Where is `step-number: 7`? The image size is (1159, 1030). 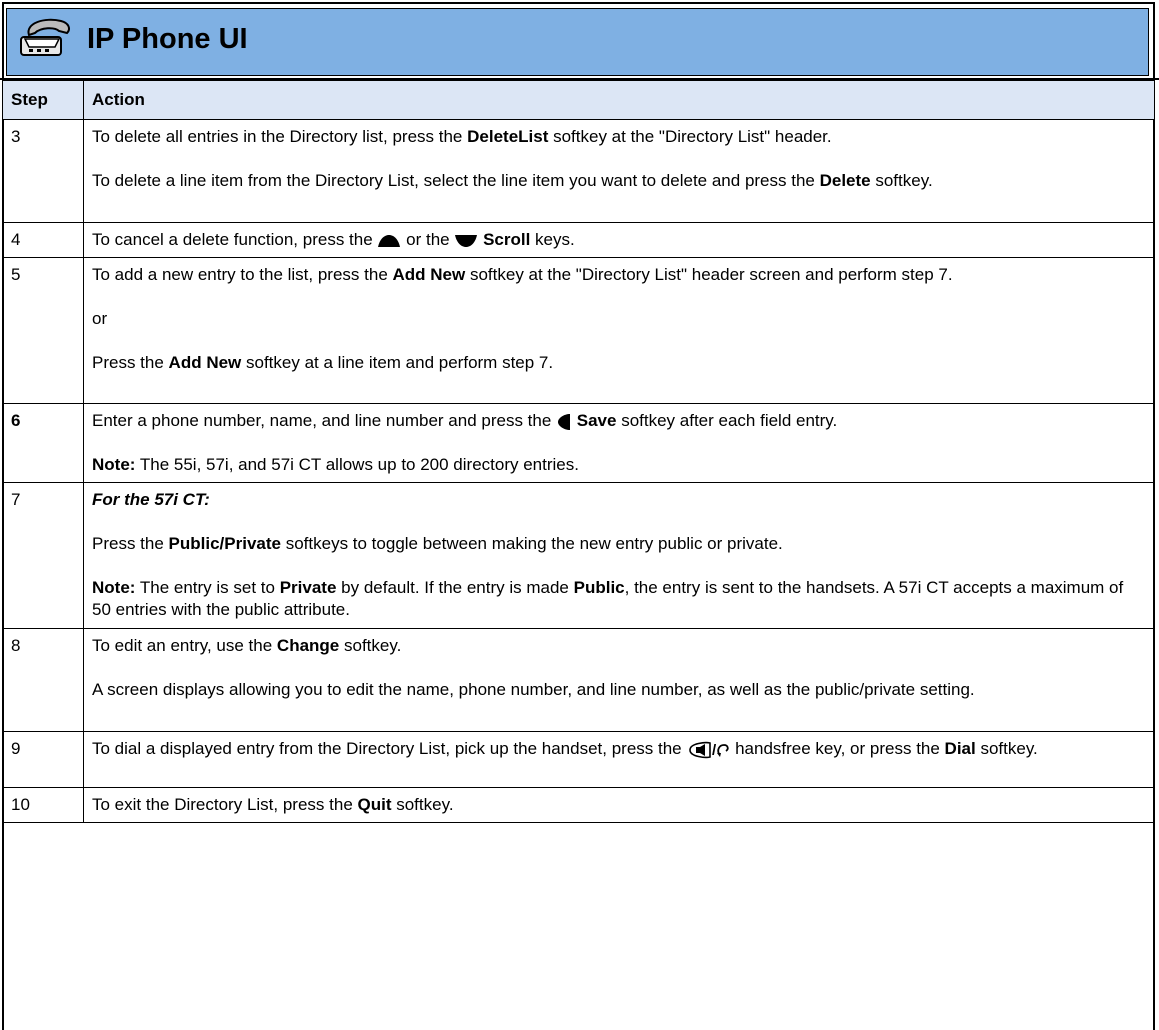 step-number: 7 is located at coordinates (43, 555).